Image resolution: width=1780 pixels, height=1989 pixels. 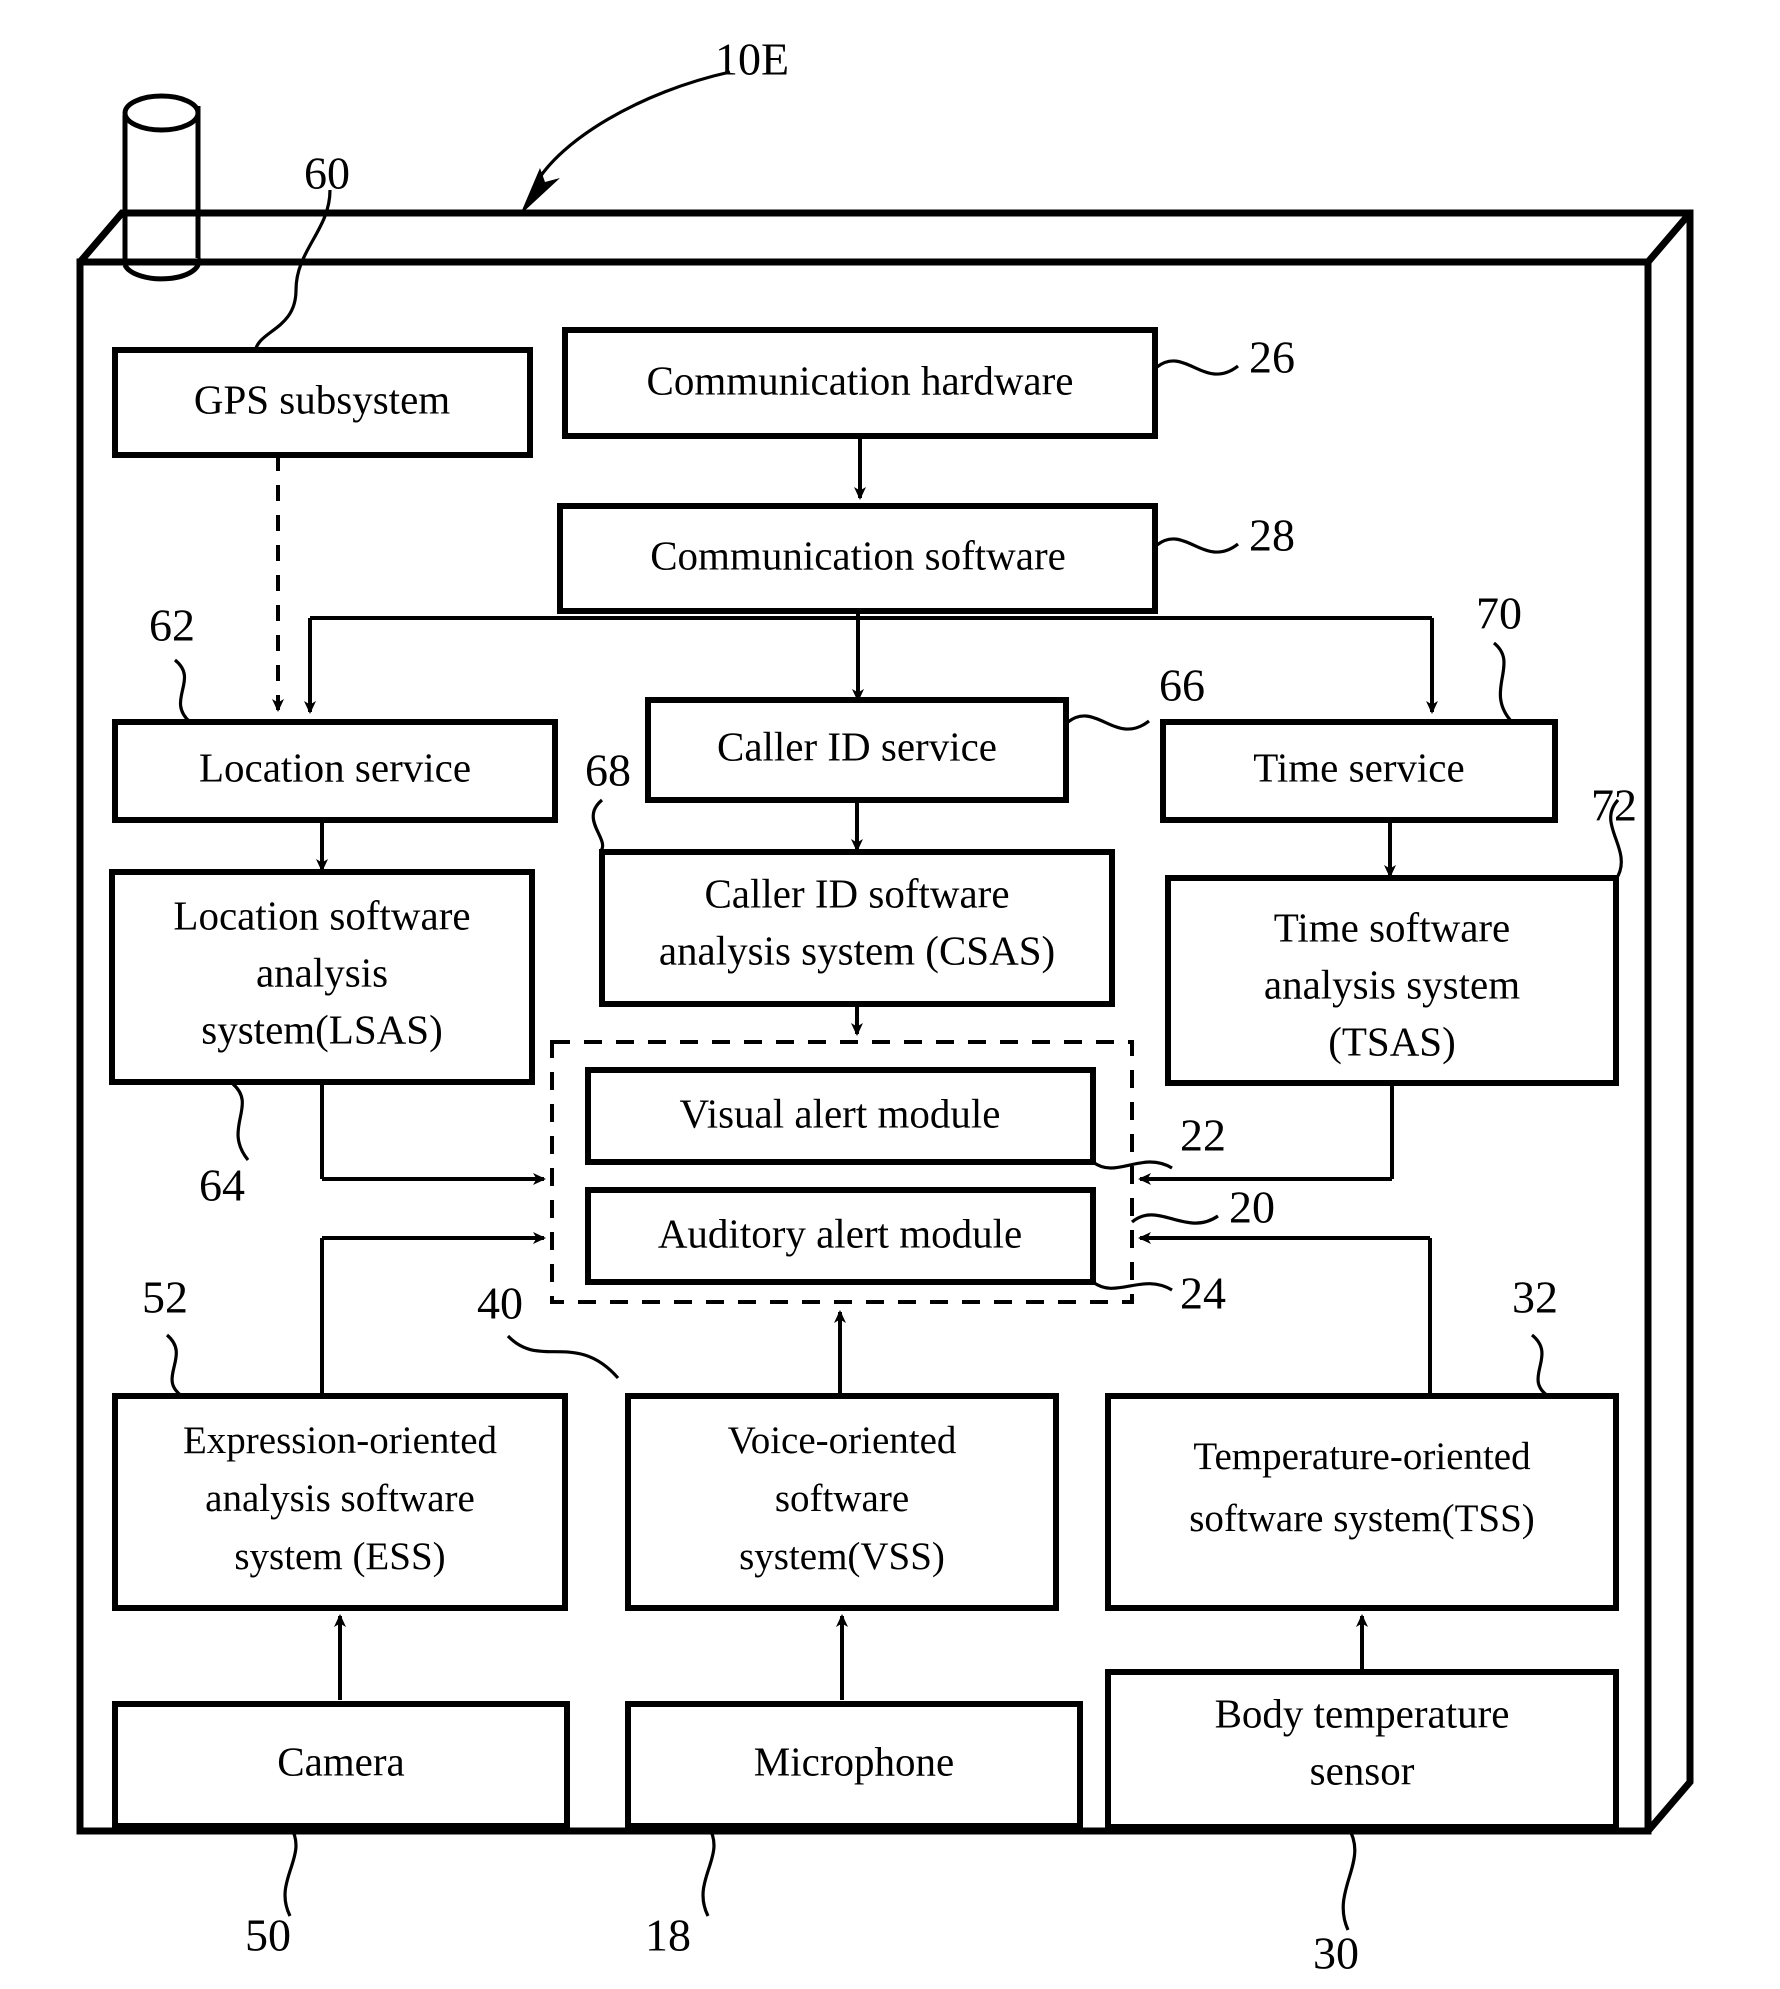 What do you see at coordinates (321, 915) in the screenshot?
I see `box-lsas-line1: Location software` at bounding box center [321, 915].